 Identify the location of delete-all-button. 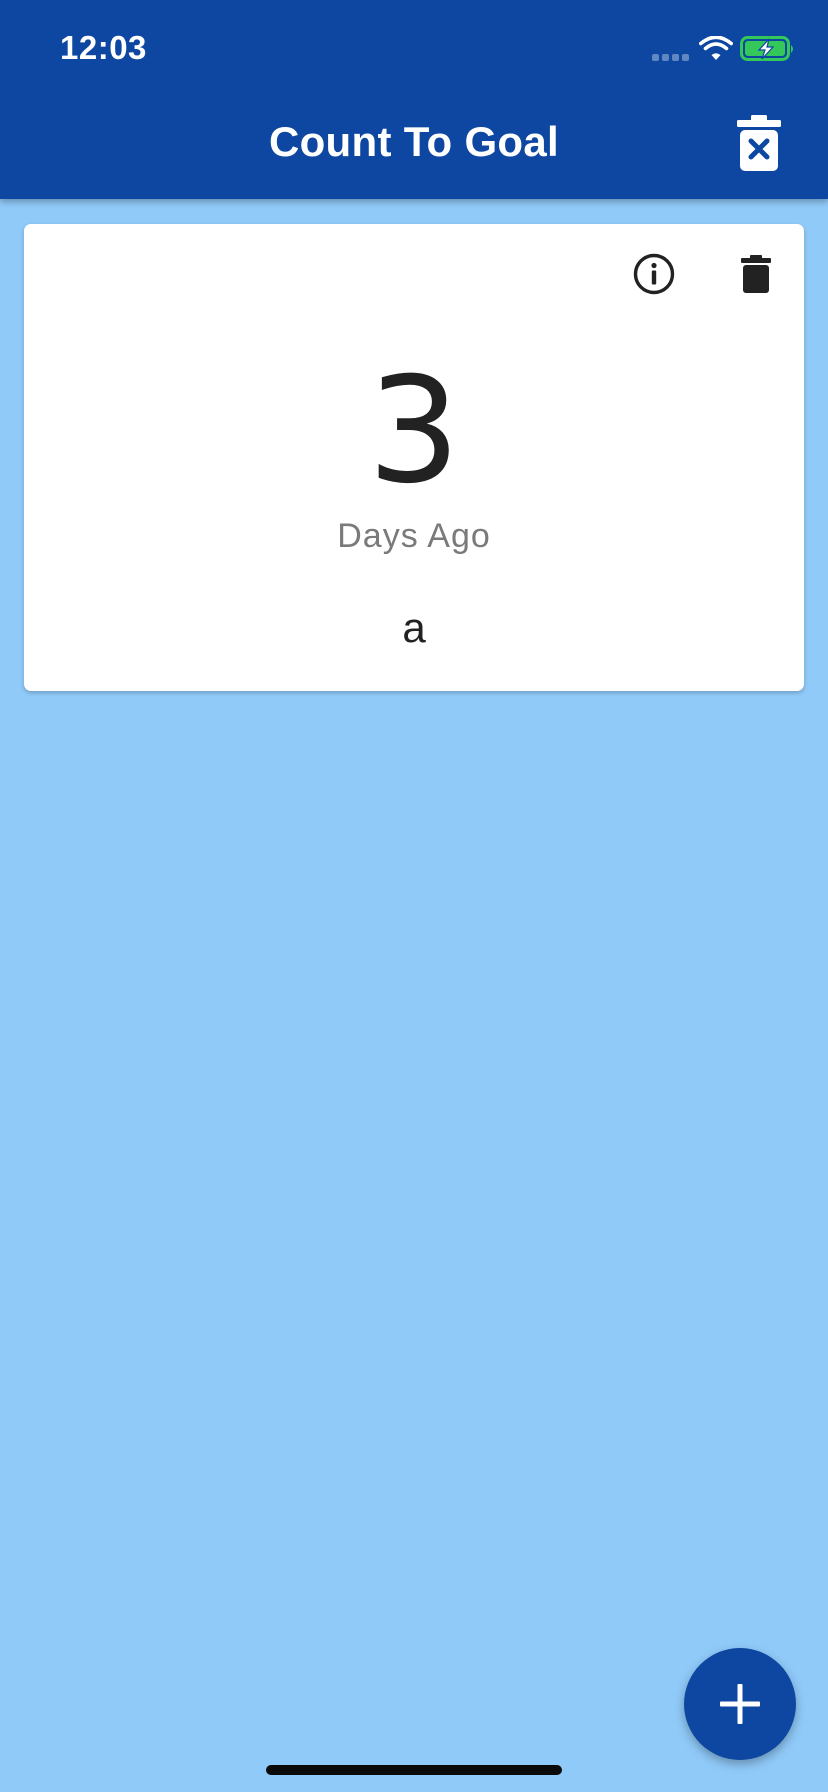
(759, 143).